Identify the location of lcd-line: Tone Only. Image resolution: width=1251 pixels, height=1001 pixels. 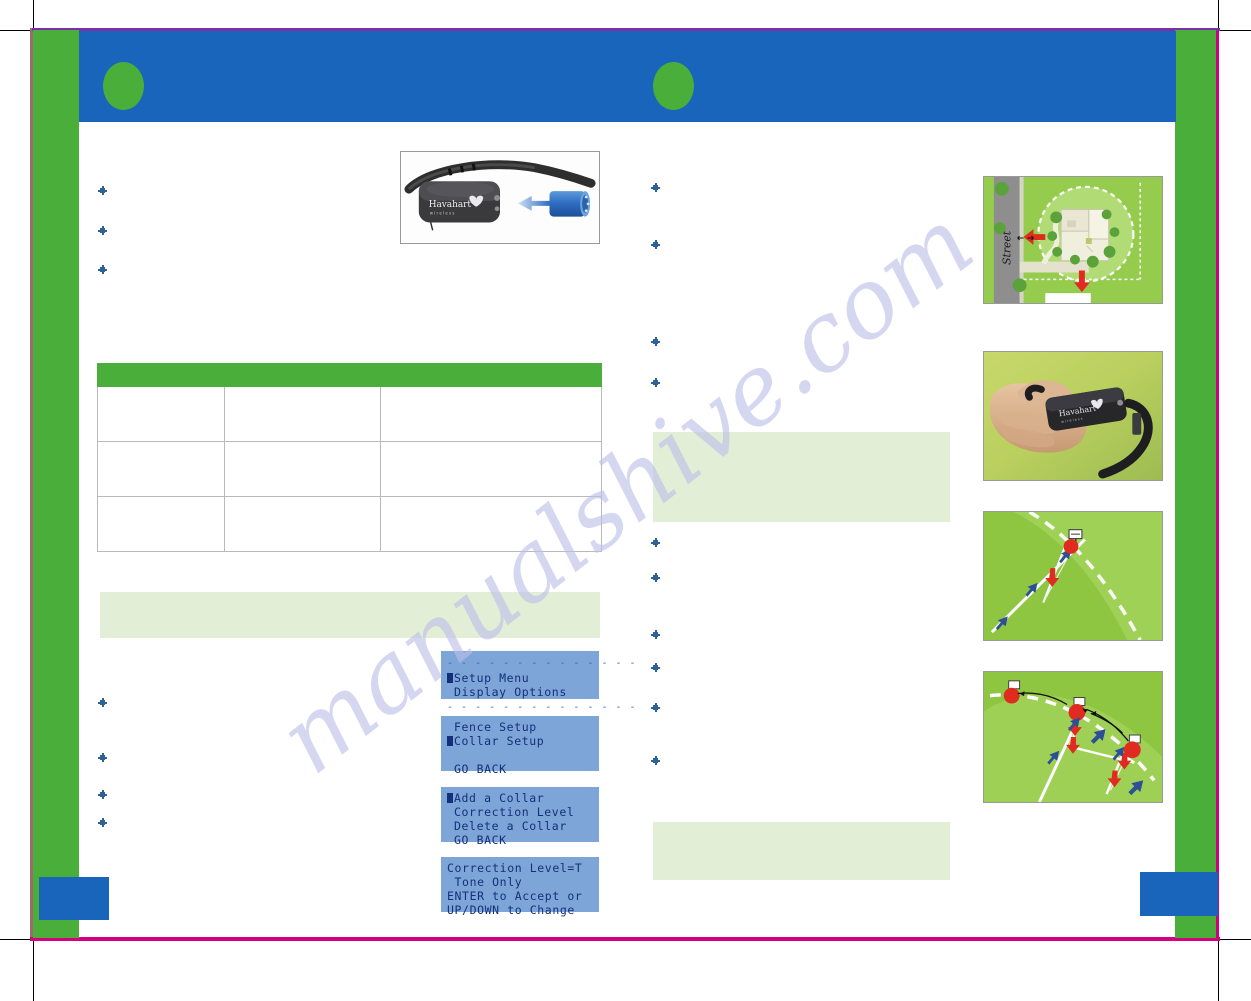
(485, 882).